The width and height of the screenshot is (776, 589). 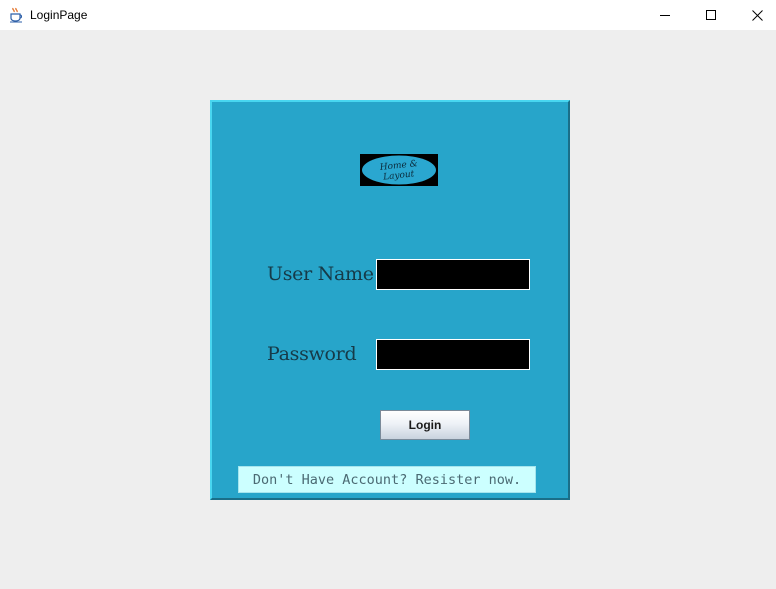 I want to click on password-field, so click(x=453, y=354).